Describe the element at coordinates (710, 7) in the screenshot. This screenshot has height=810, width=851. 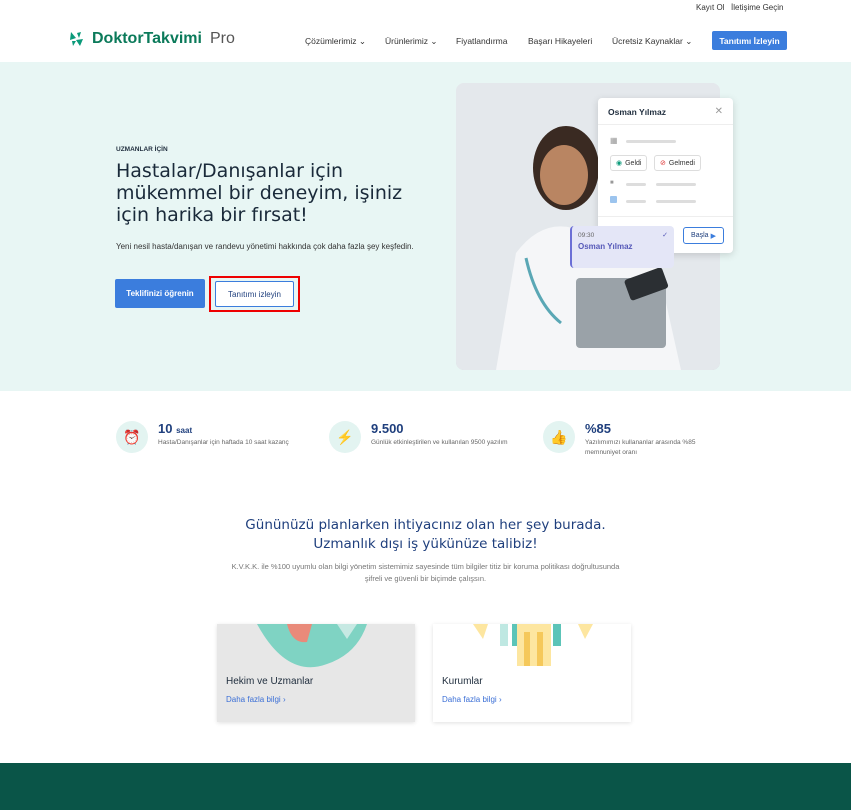
I see `register-link: Kayıt Ol` at that location.